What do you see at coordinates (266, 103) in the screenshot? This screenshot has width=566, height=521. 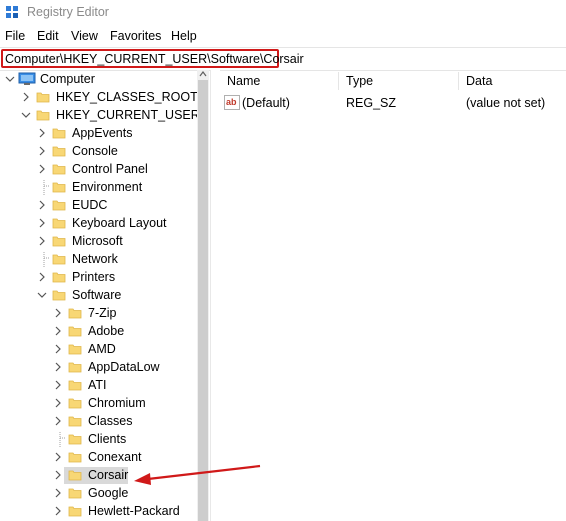 I see `value-name: (Default)` at bounding box center [266, 103].